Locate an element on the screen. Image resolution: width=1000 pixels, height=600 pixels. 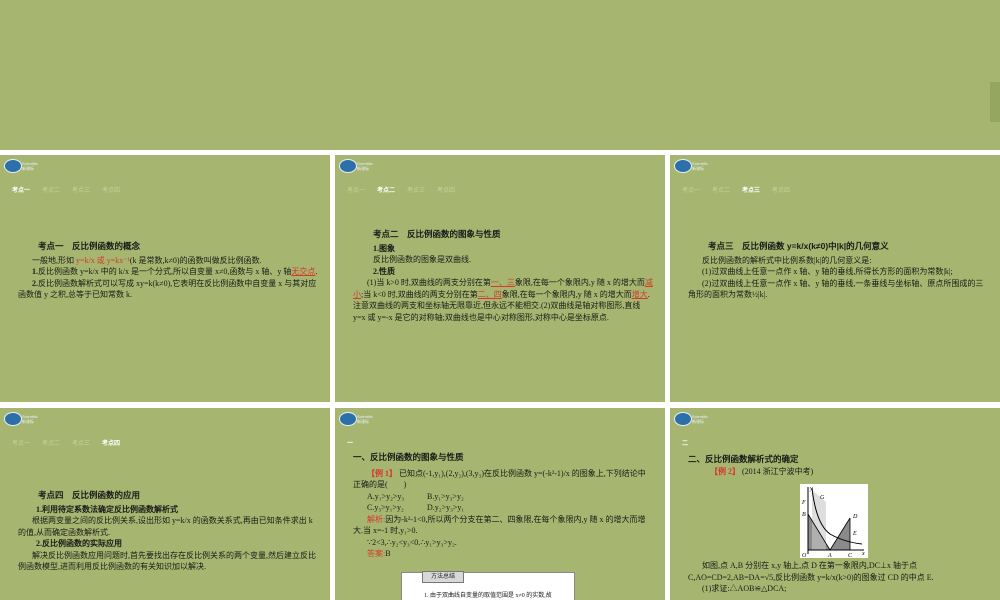
slide-content: 二、反比例函数解析式的确定 【例 2】 (2014 浙江宁波中考) is located at coordinates (838, 465).